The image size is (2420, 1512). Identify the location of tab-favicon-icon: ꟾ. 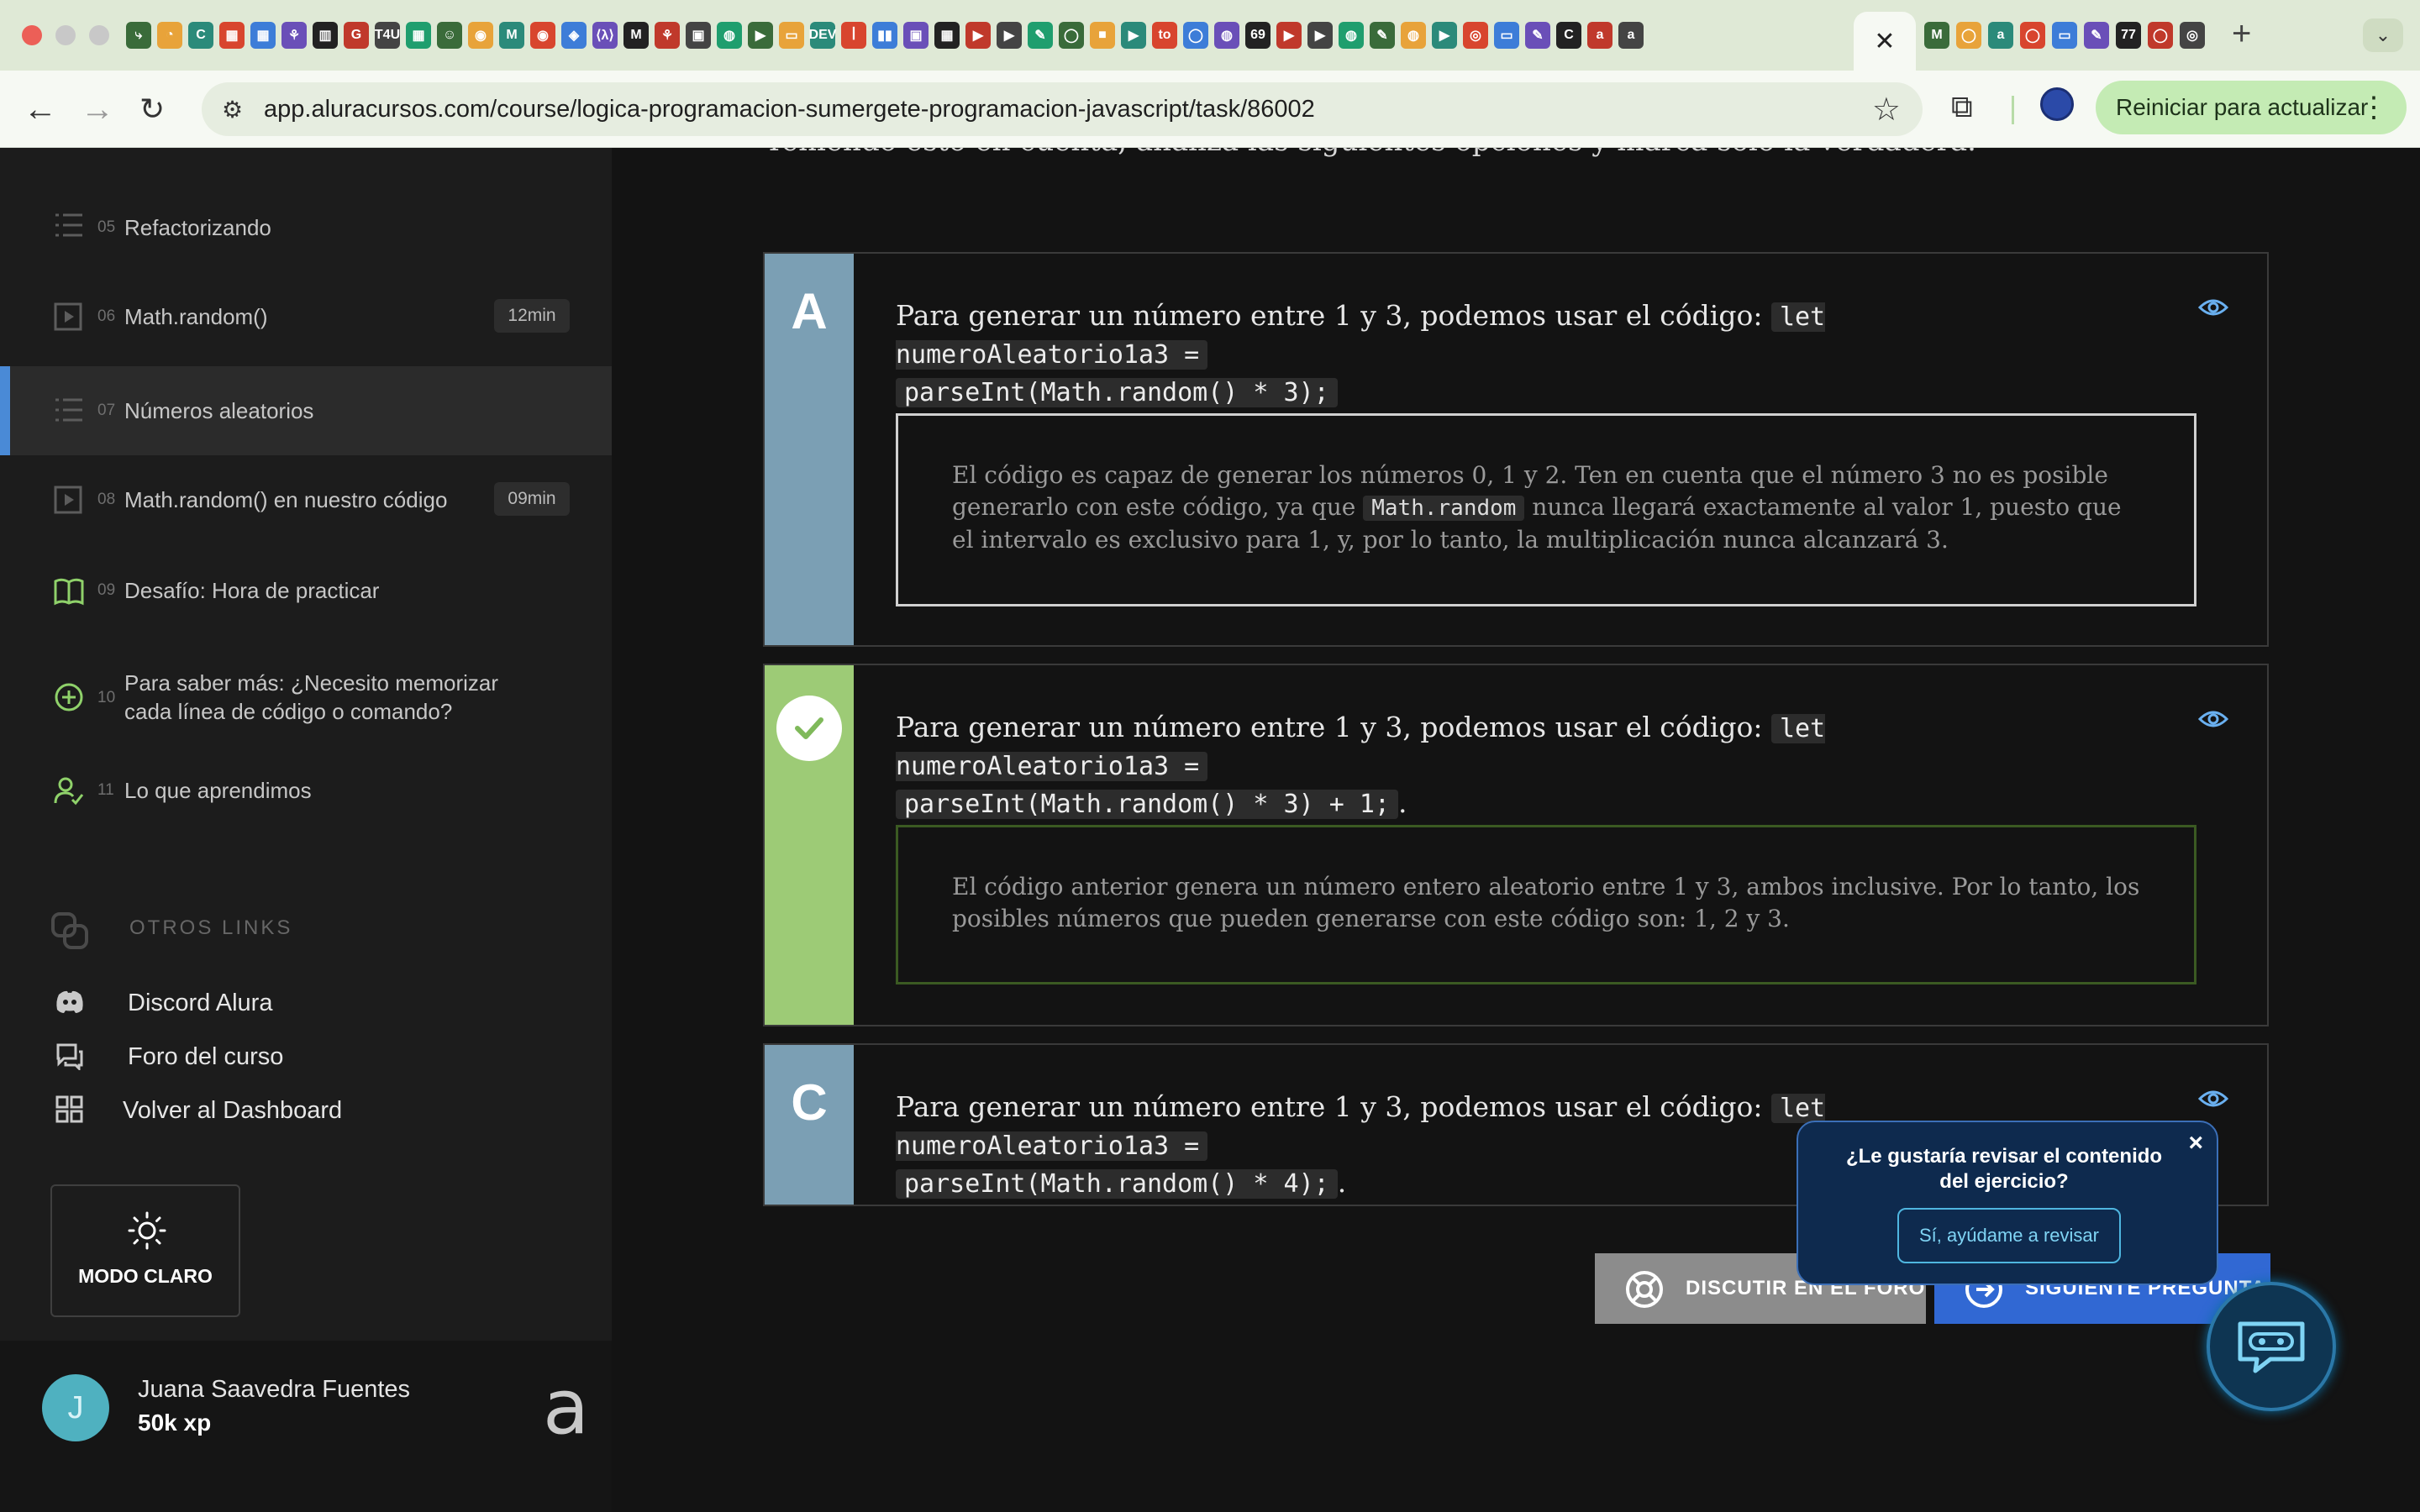
(854, 35).